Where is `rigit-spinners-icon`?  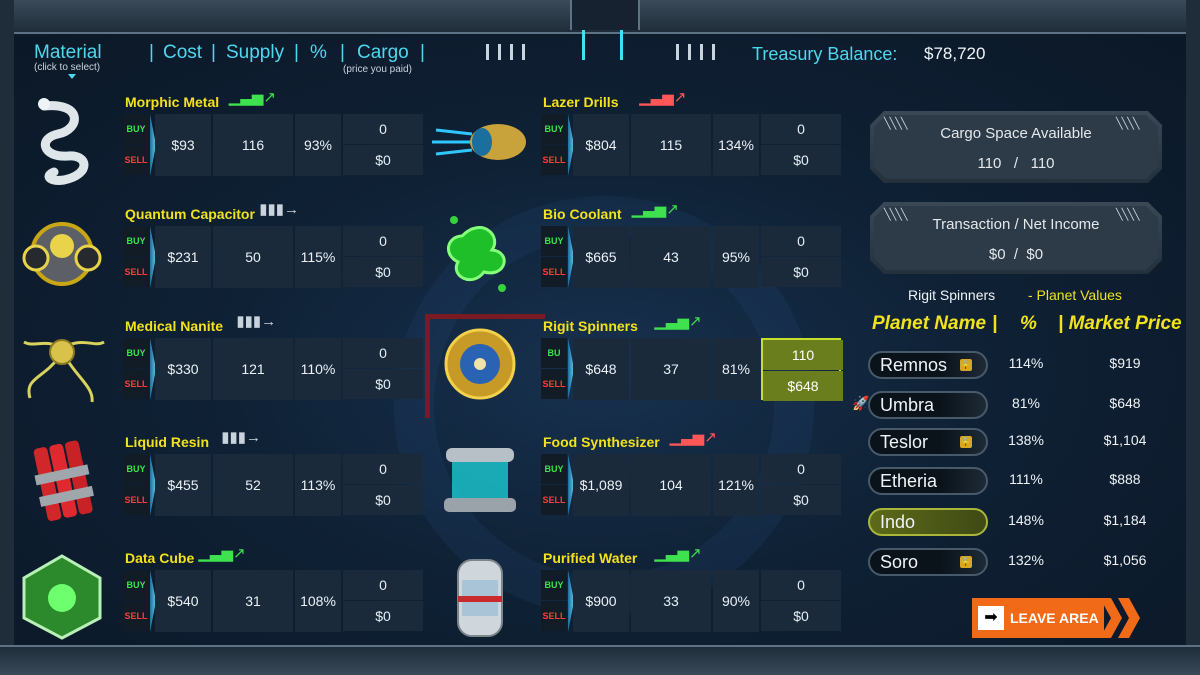
rigit-spinners-icon is located at coordinates (480, 364).